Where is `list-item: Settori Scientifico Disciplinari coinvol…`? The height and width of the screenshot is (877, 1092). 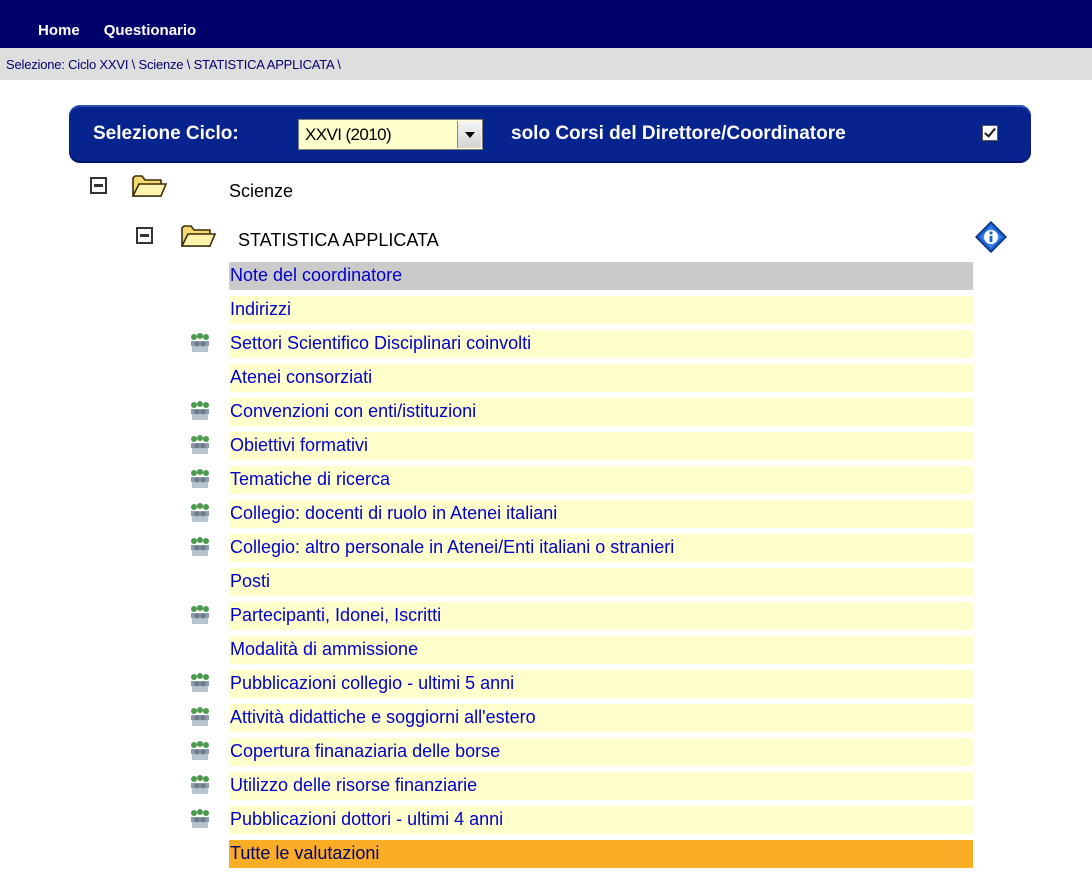
list-item: Settori Scientifico Disciplinari coinvol… is located at coordinates (601, 344).